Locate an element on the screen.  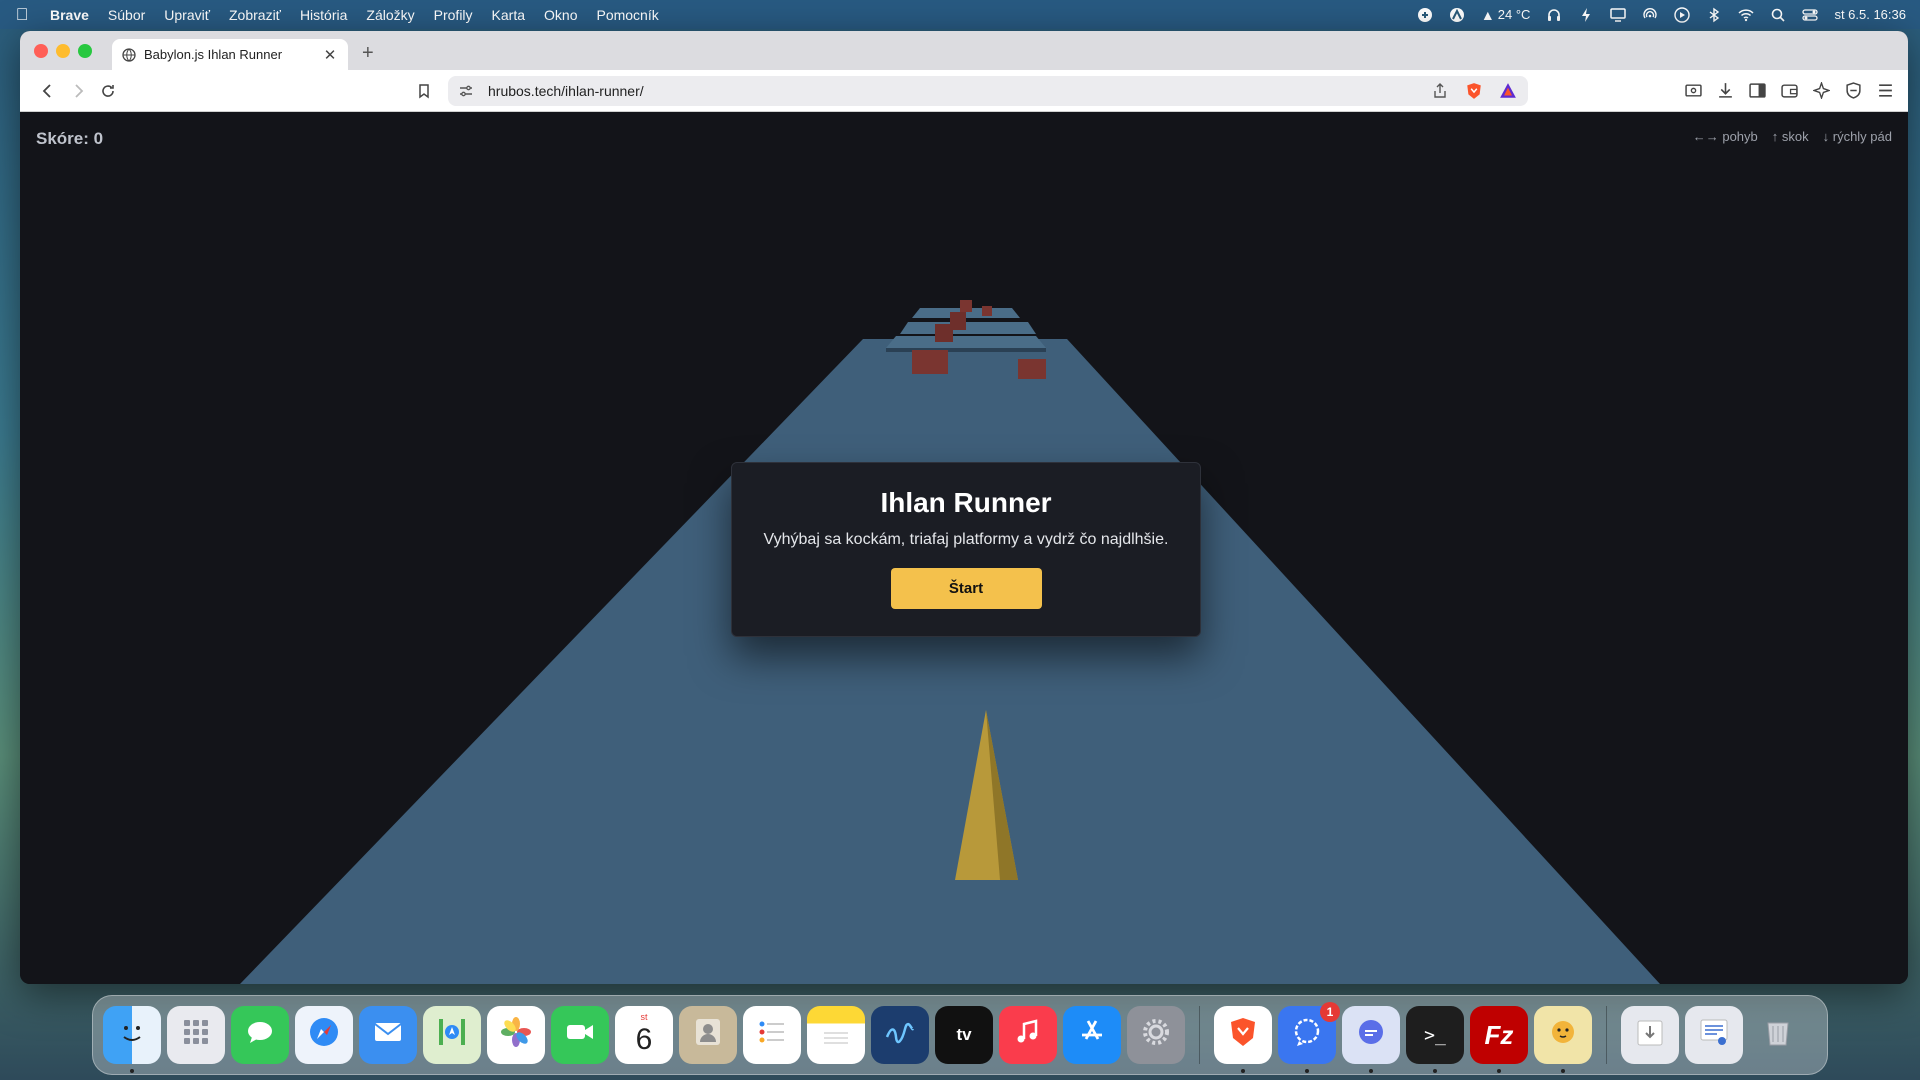
status-accessibility-icon is located at coordinates (1457, 15).